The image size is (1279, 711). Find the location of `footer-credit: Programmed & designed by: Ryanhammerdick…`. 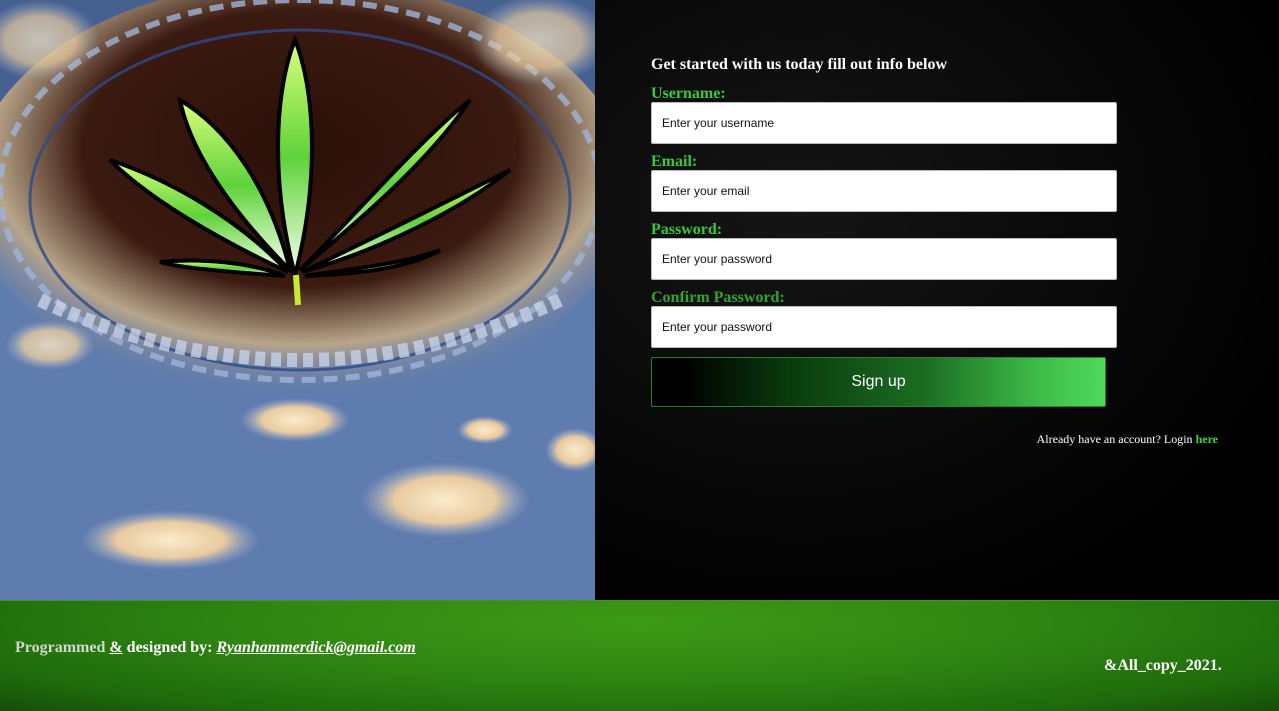

footer-credit: Programmed & designed by: Ryanhammerdick… is located at coordinates (215, 648).